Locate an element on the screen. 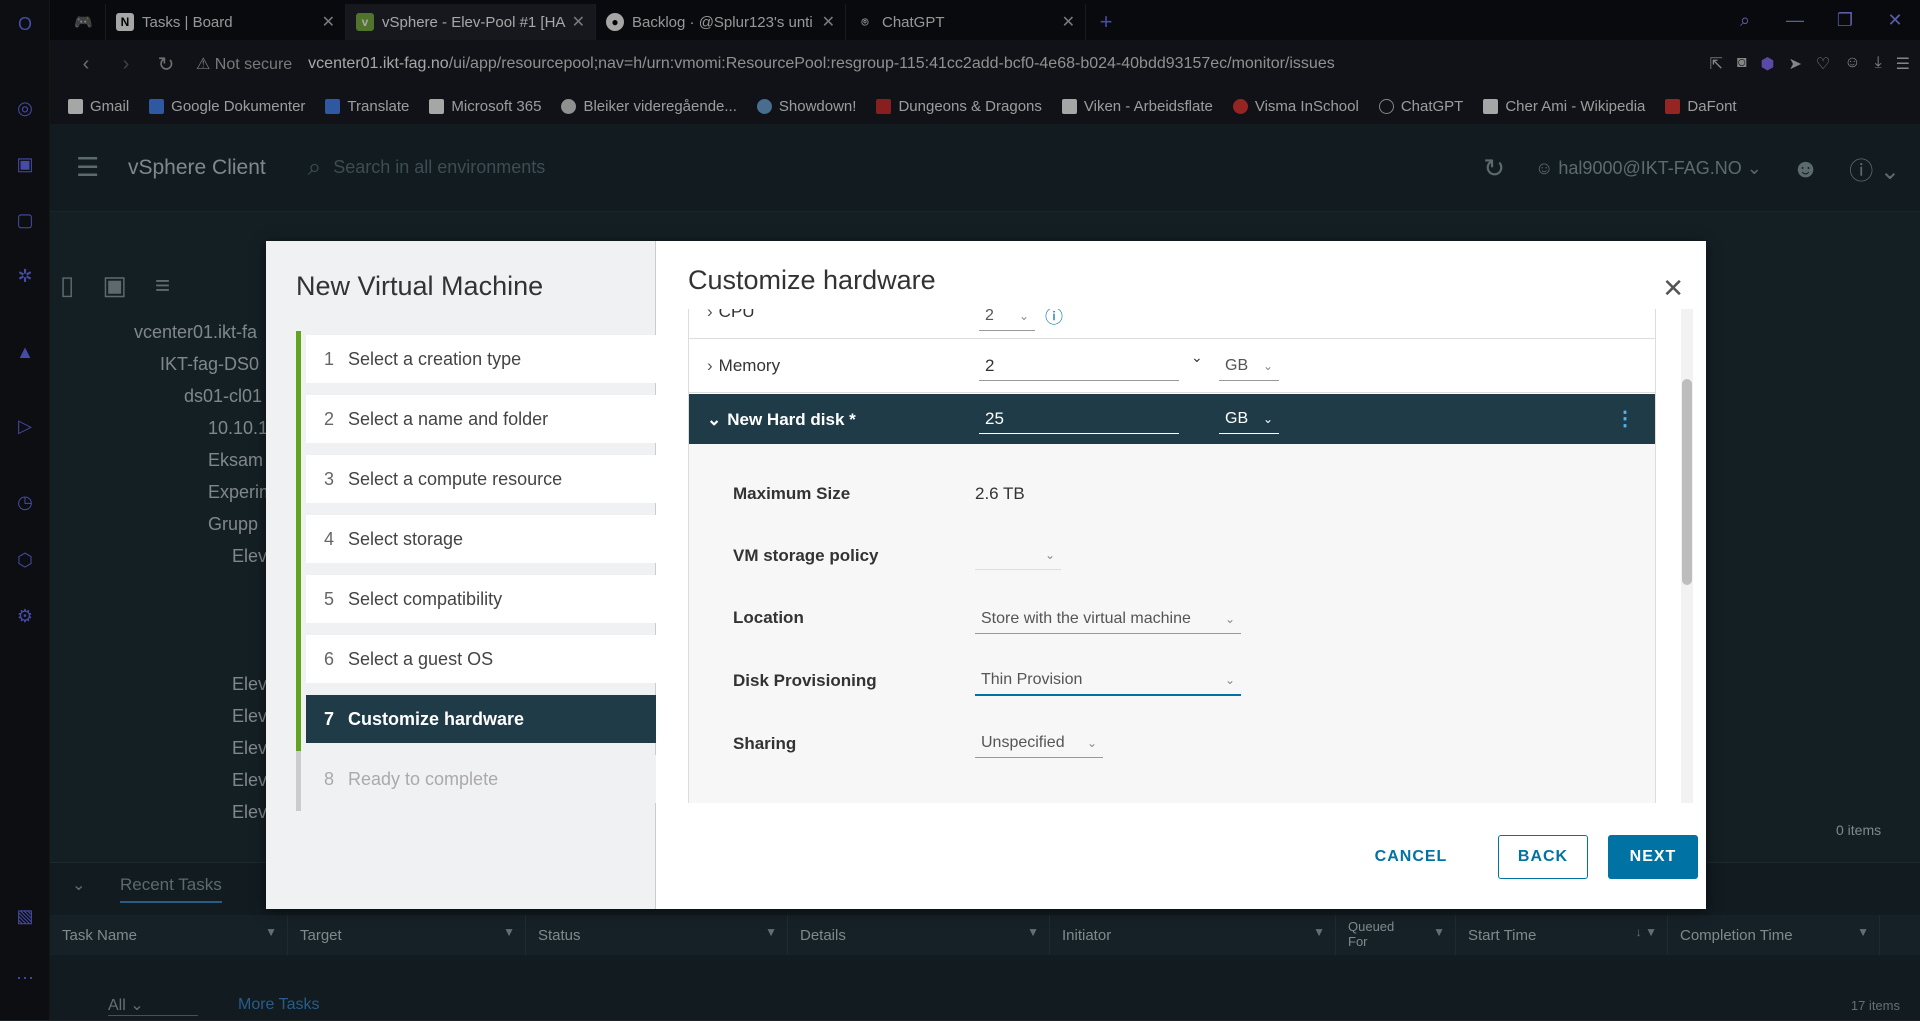  wizard-step-4: 4 Select storage is located at coordinates (476, 541).